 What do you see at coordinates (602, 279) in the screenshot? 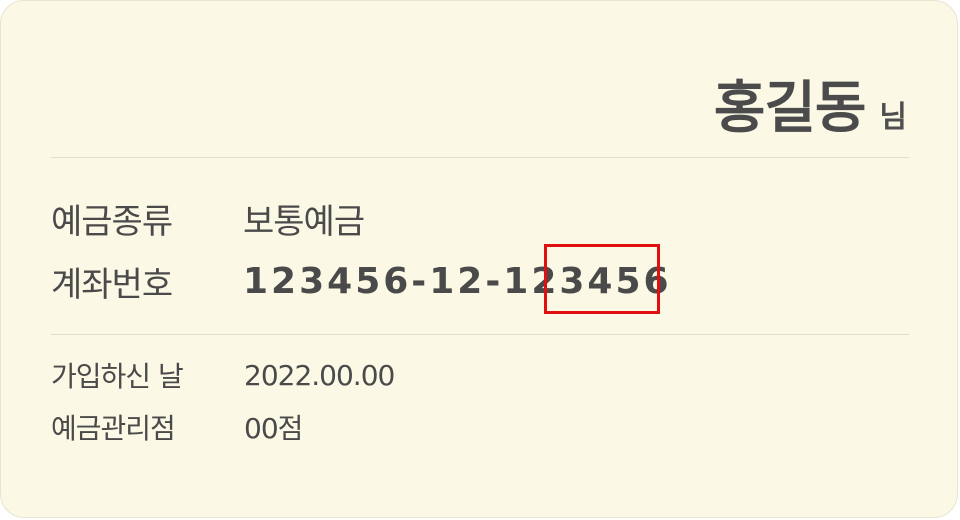
I see `account-number-highlight-box` at bounding box center [602, 279].